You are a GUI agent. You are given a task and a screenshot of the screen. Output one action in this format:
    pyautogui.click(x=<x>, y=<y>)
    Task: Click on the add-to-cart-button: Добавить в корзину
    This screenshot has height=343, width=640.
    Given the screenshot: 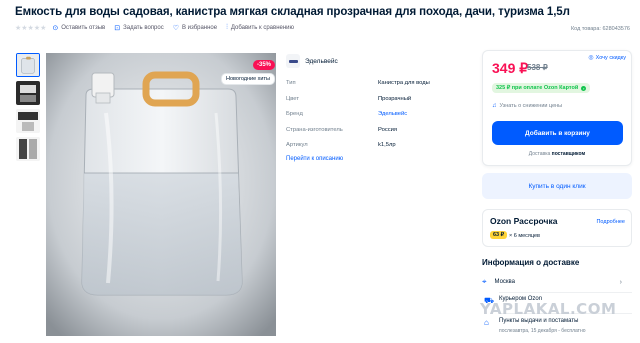 What is the action you would take?
    pyautogui.click(x=557, y=133)
    